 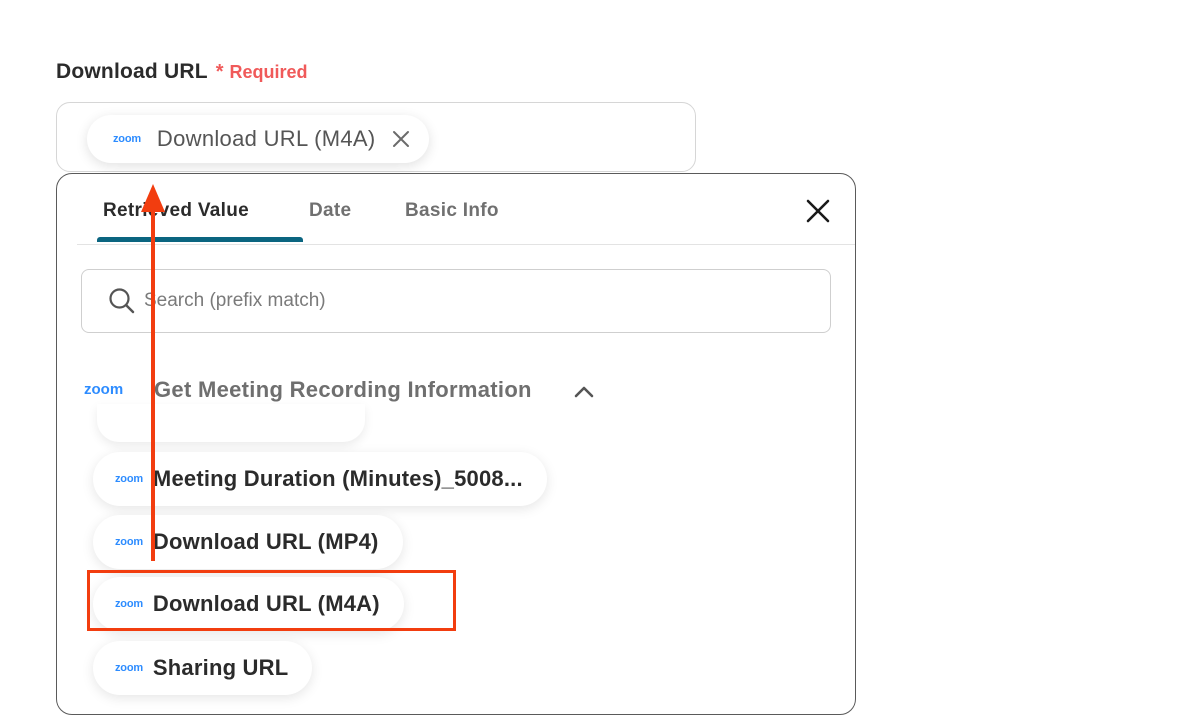 What do you see at coordinates (153, 200) in the screenshot?
I see `annotation-arrow-up-icon` at bounding box center [153, 200].